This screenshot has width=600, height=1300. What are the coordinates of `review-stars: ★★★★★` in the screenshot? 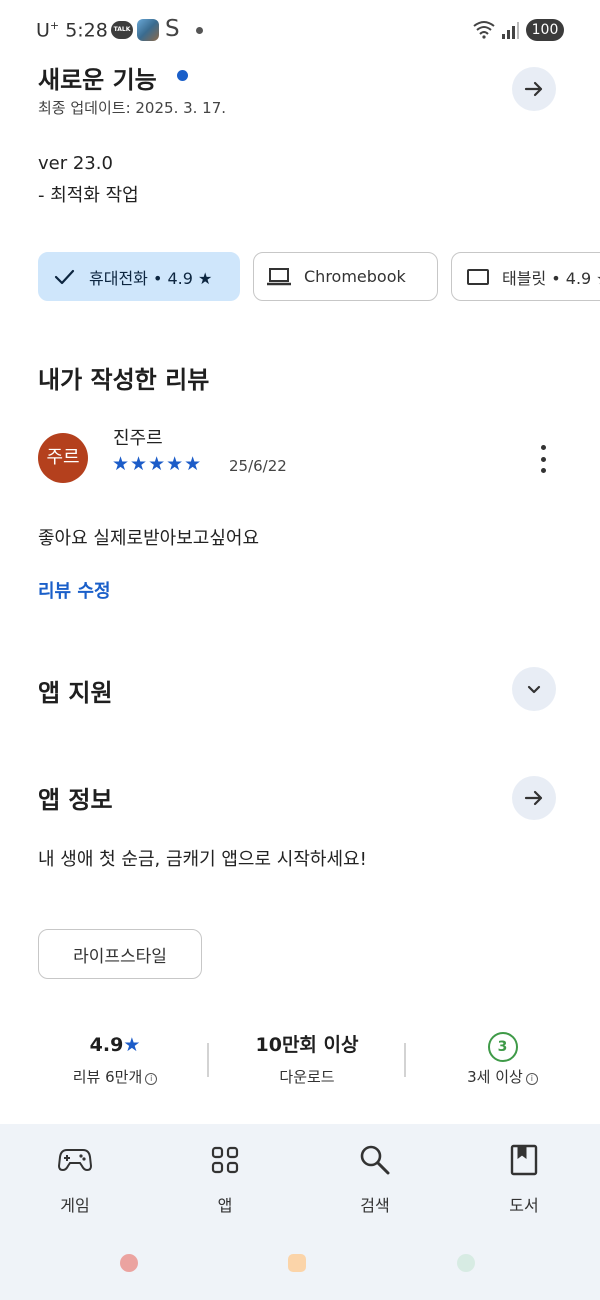 It's located at (157, 464).